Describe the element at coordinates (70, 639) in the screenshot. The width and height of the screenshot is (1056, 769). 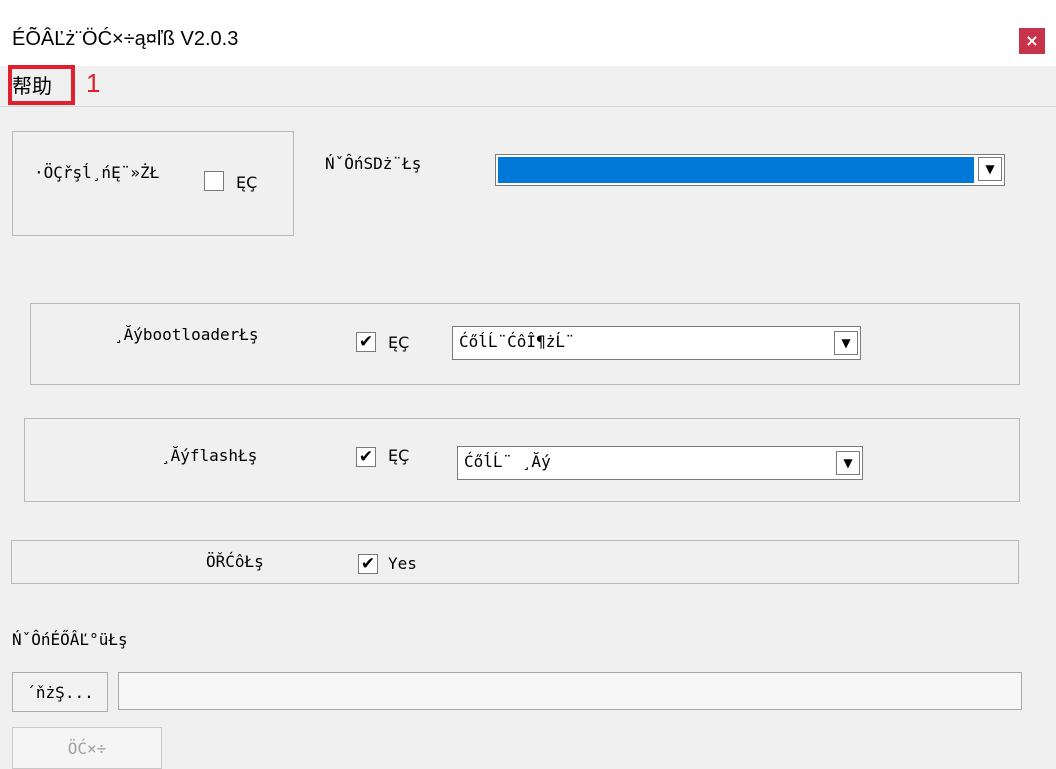
I see `image-select-label: ŃˇÔńÉŐÂĽ°üŁş` at that location.